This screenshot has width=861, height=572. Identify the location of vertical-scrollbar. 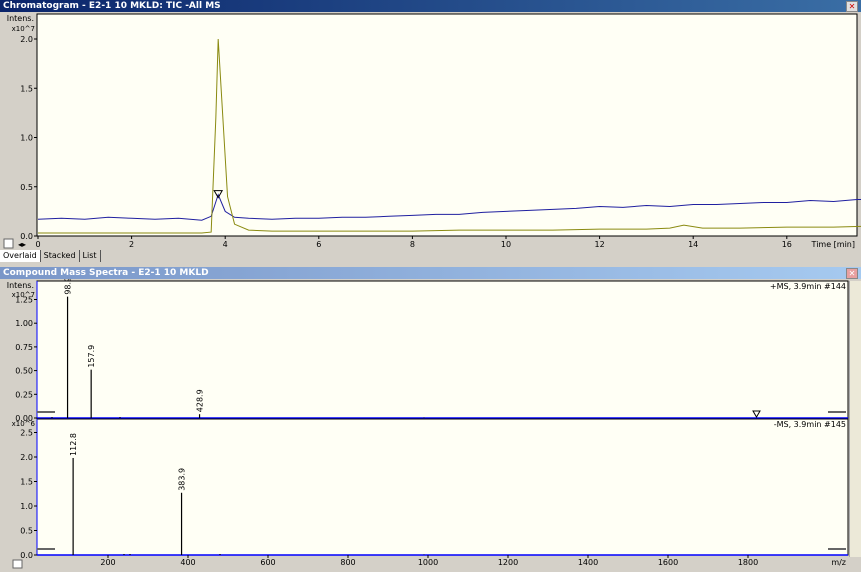
(855, 419).